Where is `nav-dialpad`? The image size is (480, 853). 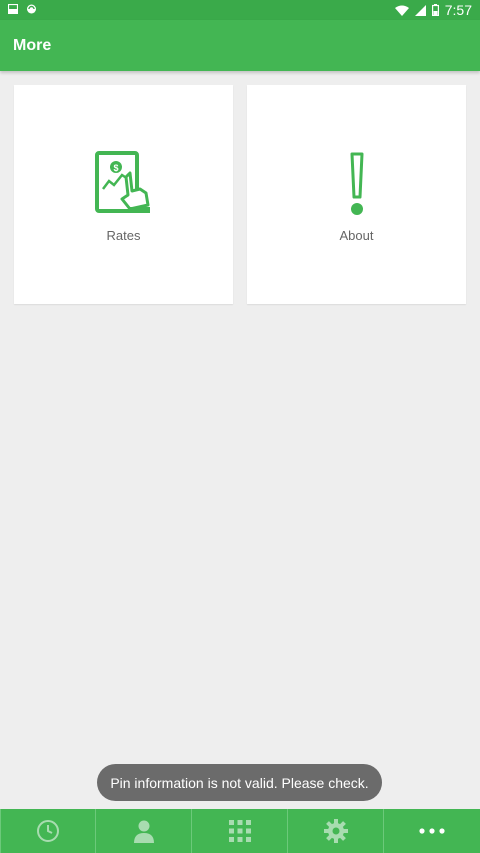 nav-dialpad is located at coordinates (240, 831).